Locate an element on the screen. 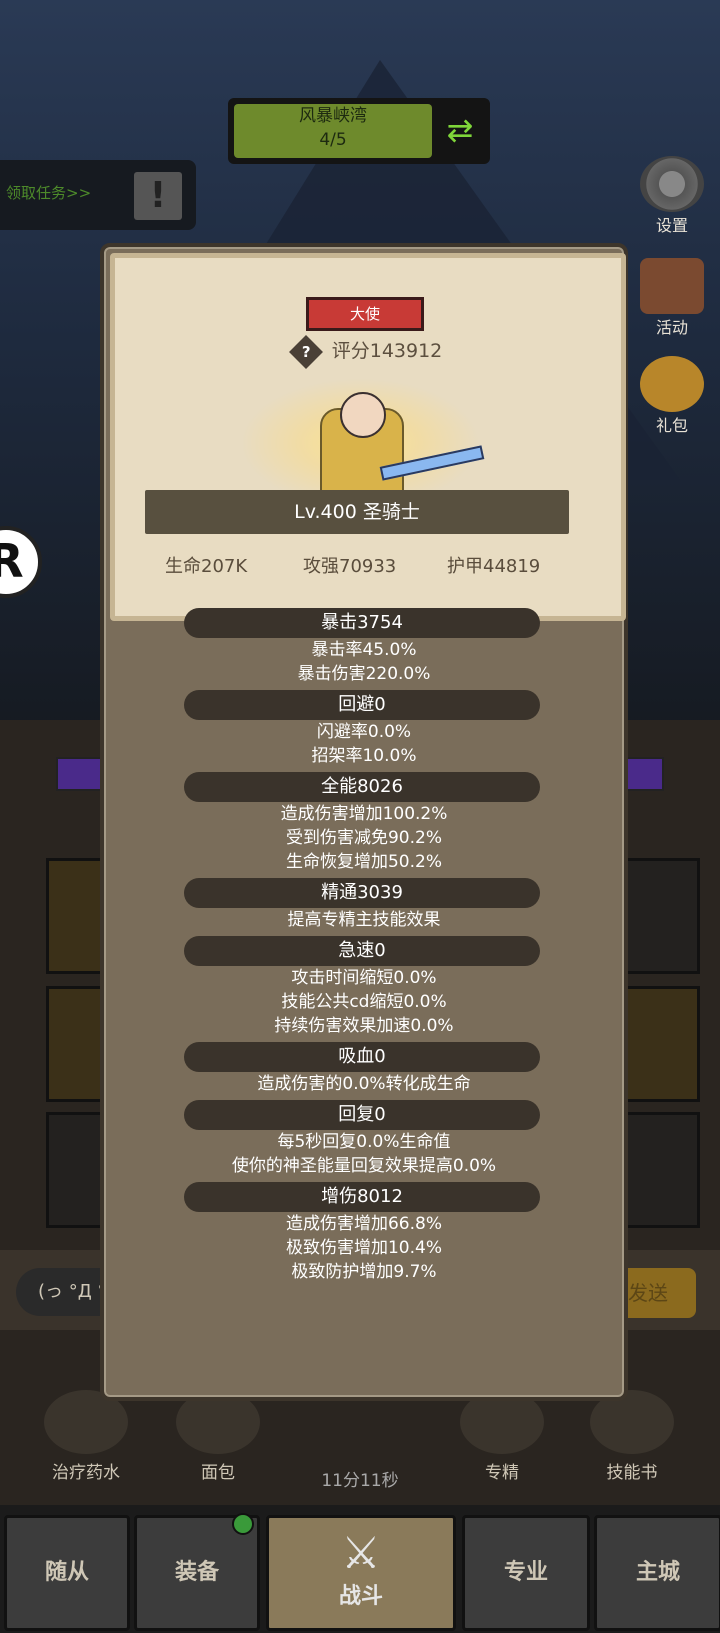  stage-info: 风暴峡湾 4/5 is located at coordinates (333, 131).